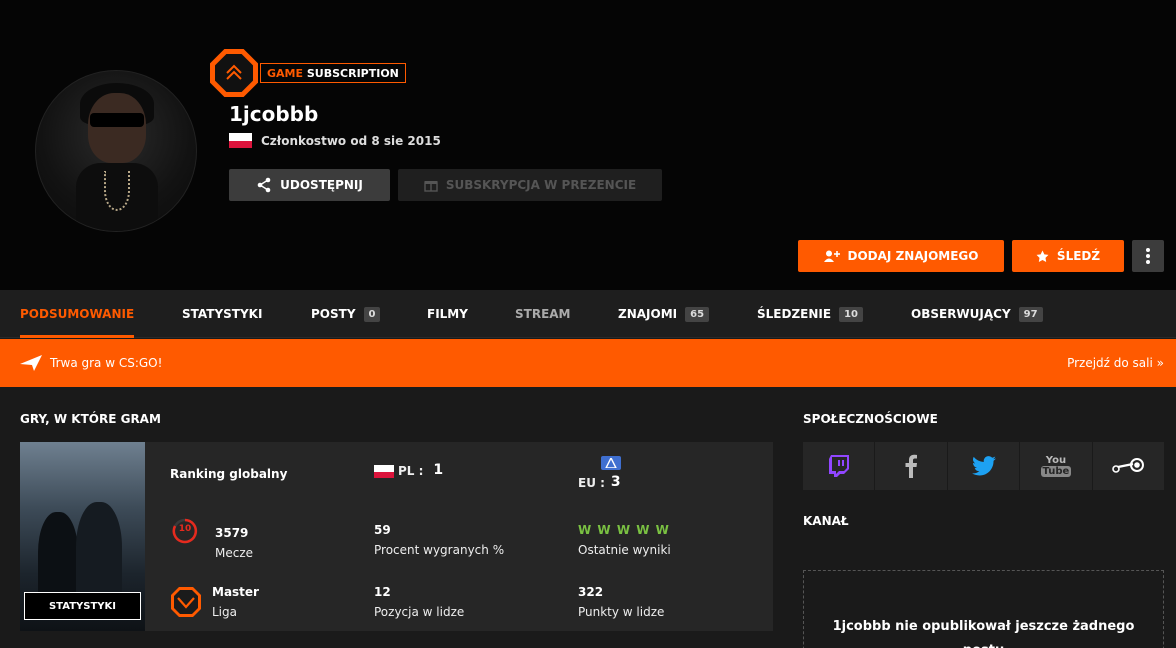 This screenshot has width=1176, height=648. What do you see at coordinates (961, 314) in the screenshot?
I see `tab-label: OBSERWUJĄCY` at bounding box center [961, 314].